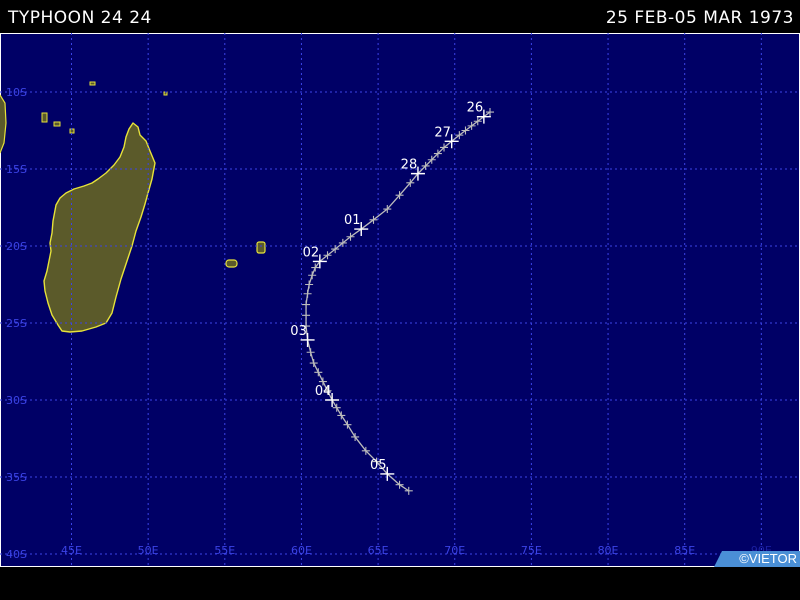 The height and width of the screenshot is (600, 800). What do you see at coordinates (378, 550) in the screenshot?
I see `longitude-label: 65E` at bounding box center [378, 550].